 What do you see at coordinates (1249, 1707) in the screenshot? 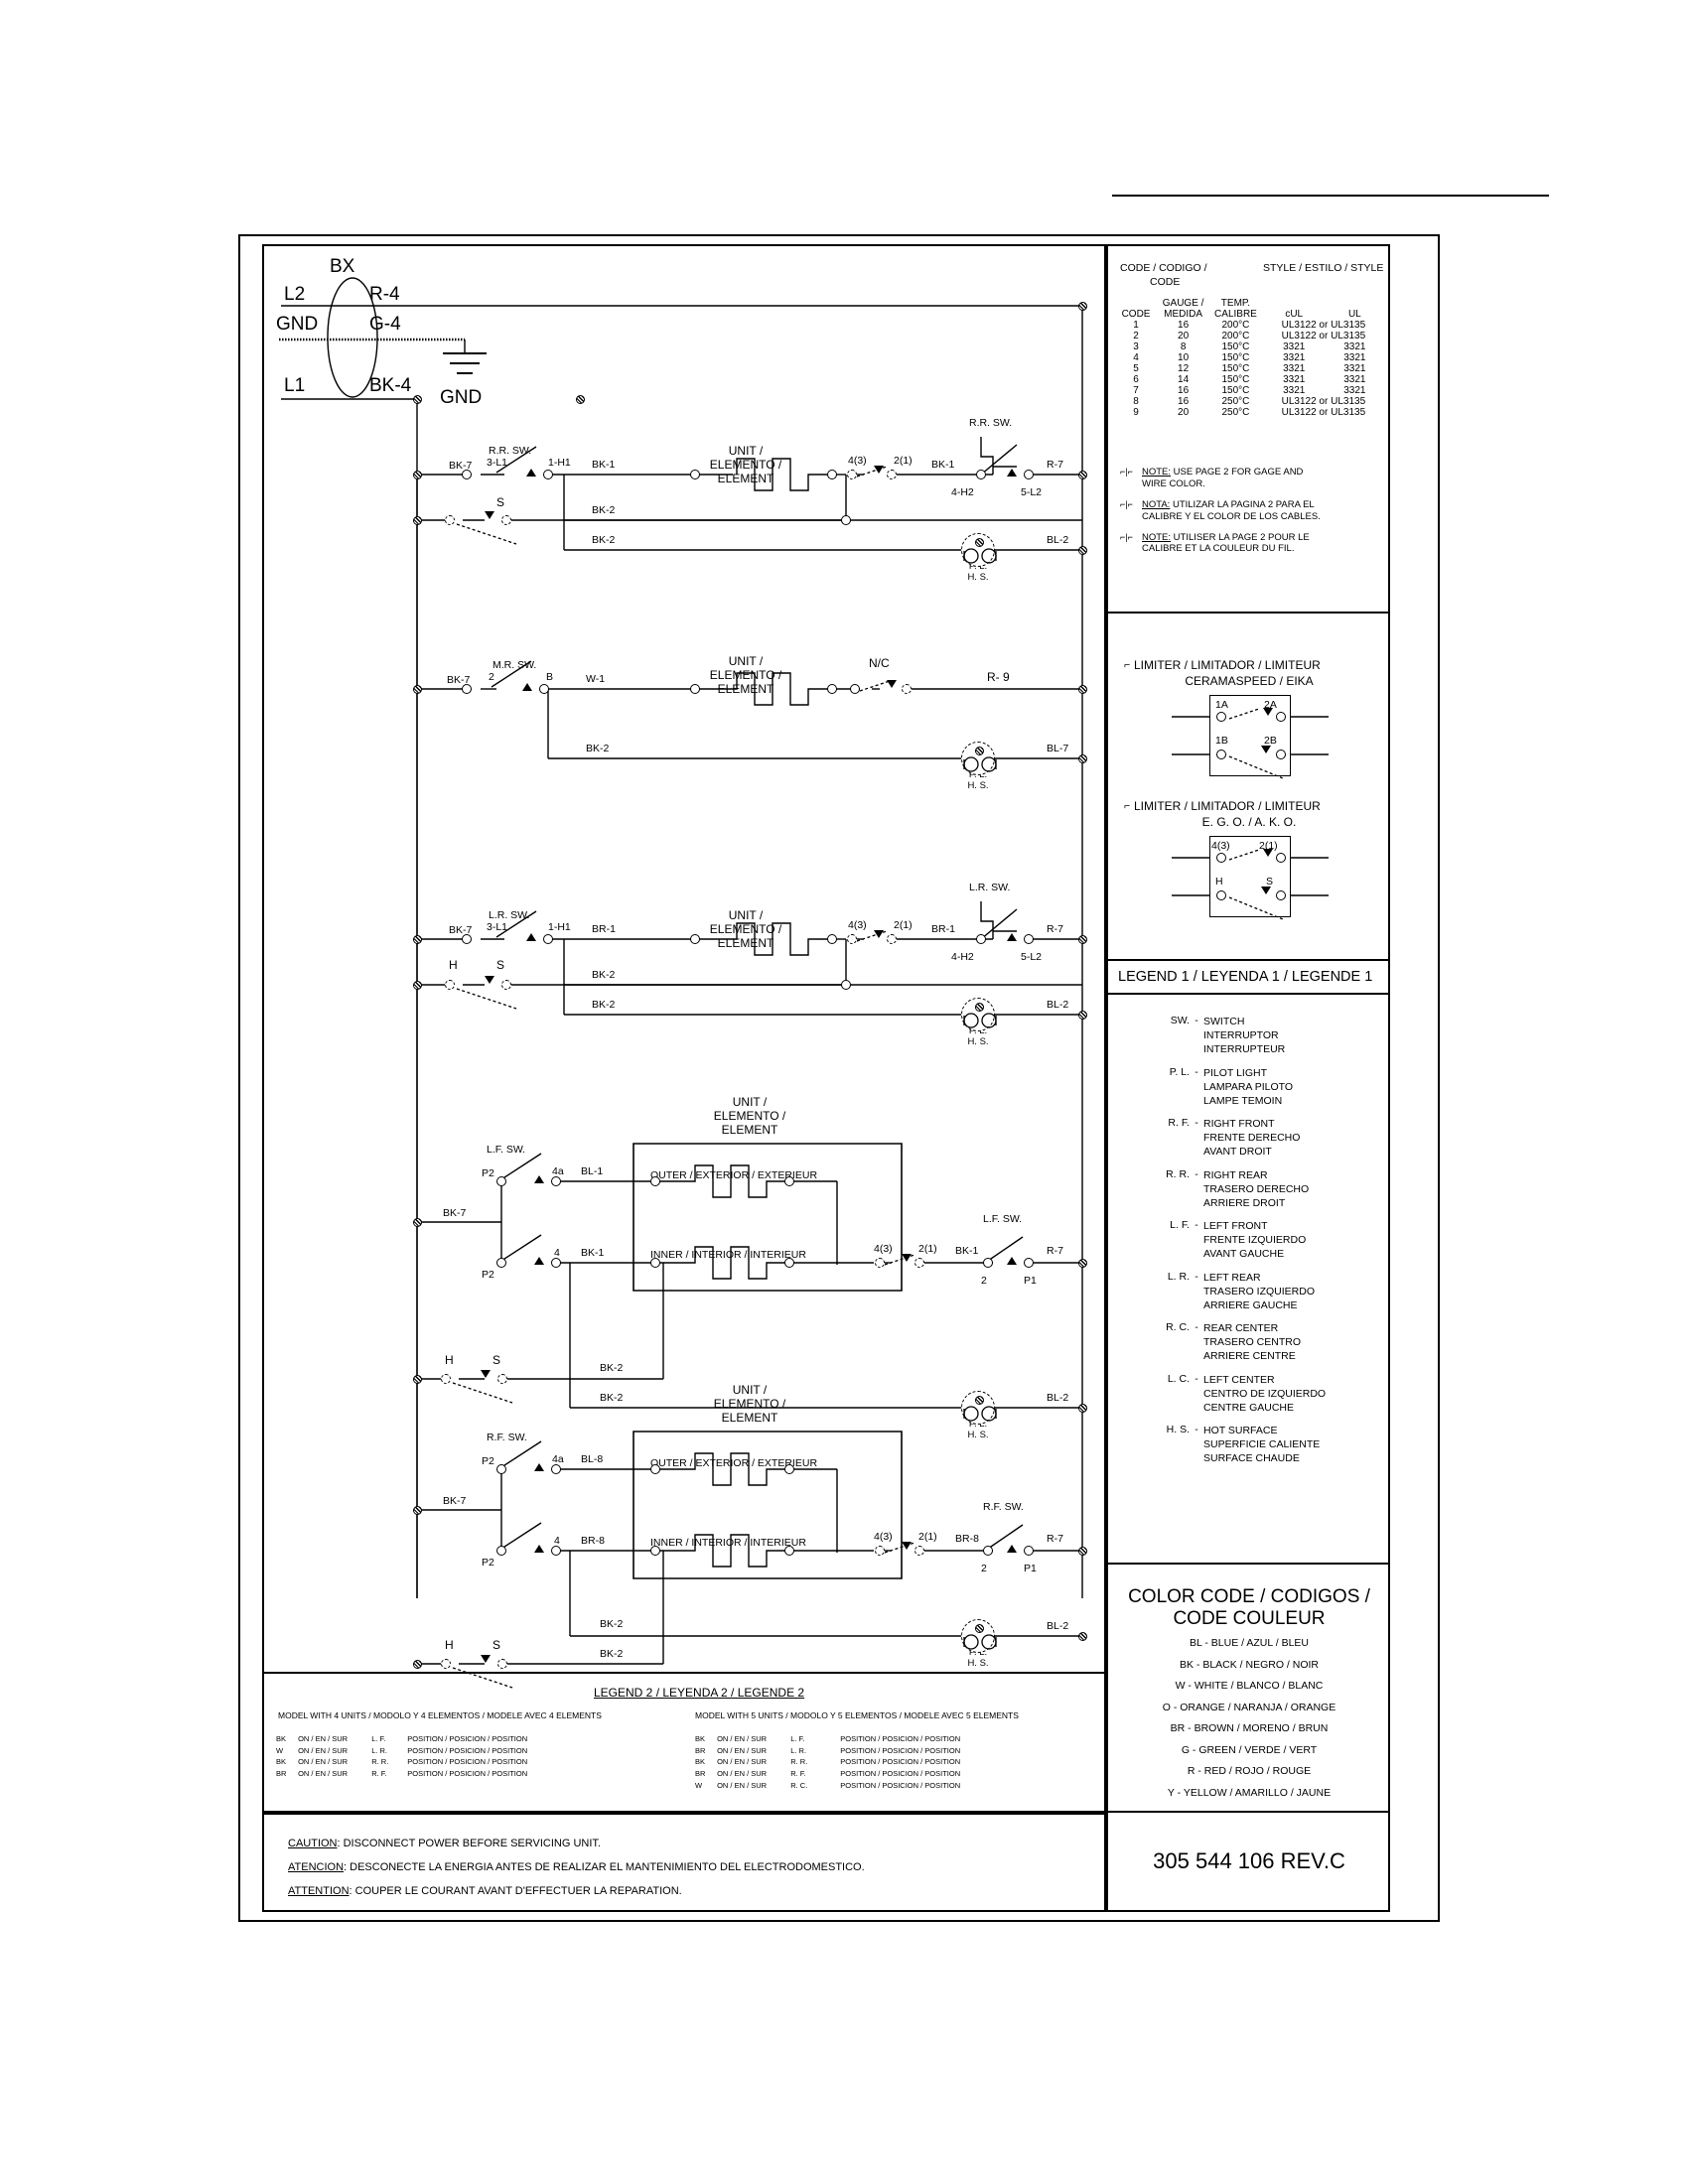
I see `color-code-item: O - ORANGE / NARANJA / ORANGE` at bounding box center [1249, 1707].